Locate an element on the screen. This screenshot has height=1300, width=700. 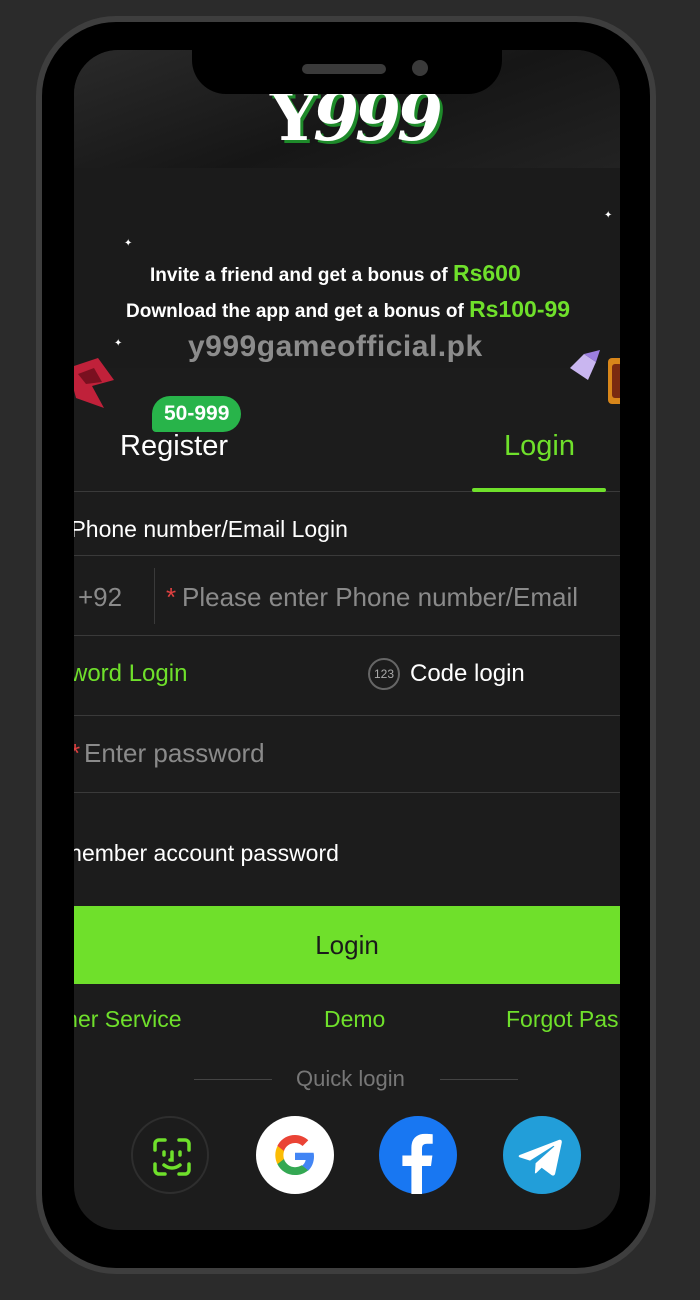
auth-tabs: Register 50-999 Login is located at coordinates (347, 441).